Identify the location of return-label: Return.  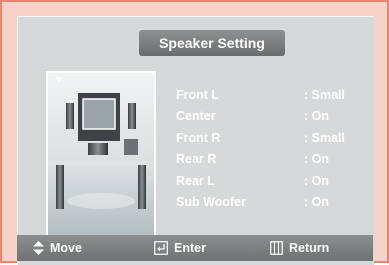
(309, 248).